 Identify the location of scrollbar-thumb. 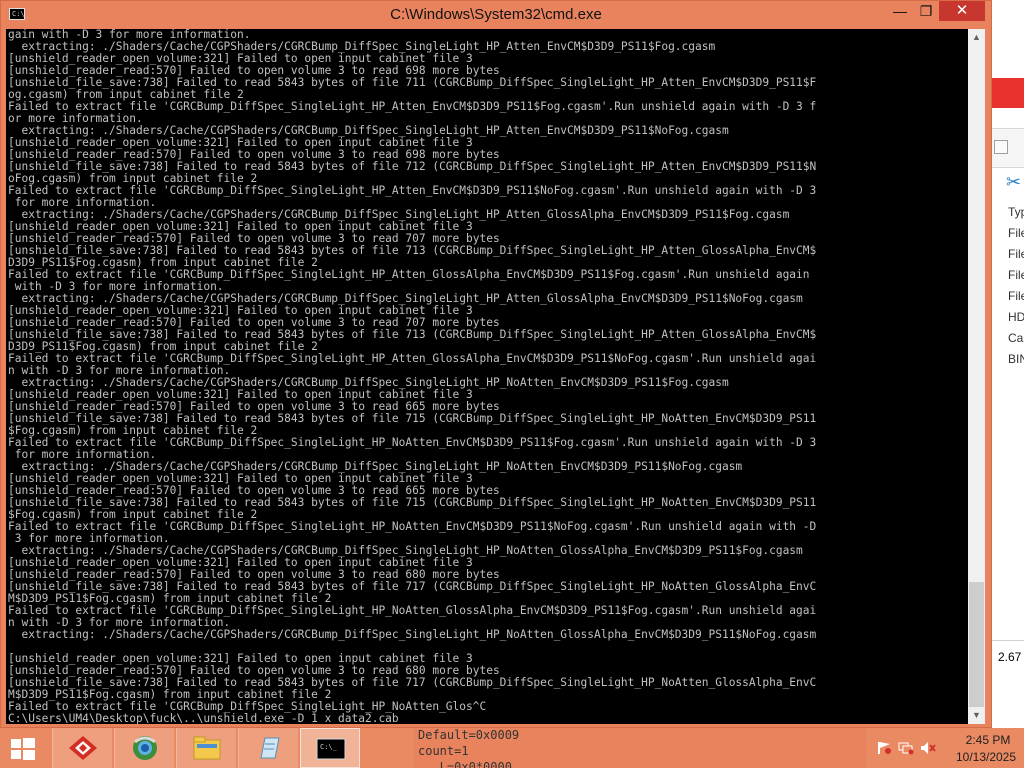
(976, 644).